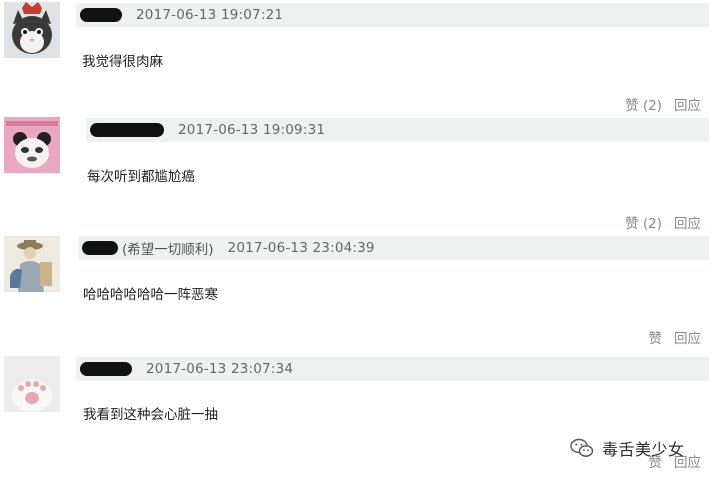  I want to click on comment-header: 2017-06-13 23:07:34, so click(392, 369).